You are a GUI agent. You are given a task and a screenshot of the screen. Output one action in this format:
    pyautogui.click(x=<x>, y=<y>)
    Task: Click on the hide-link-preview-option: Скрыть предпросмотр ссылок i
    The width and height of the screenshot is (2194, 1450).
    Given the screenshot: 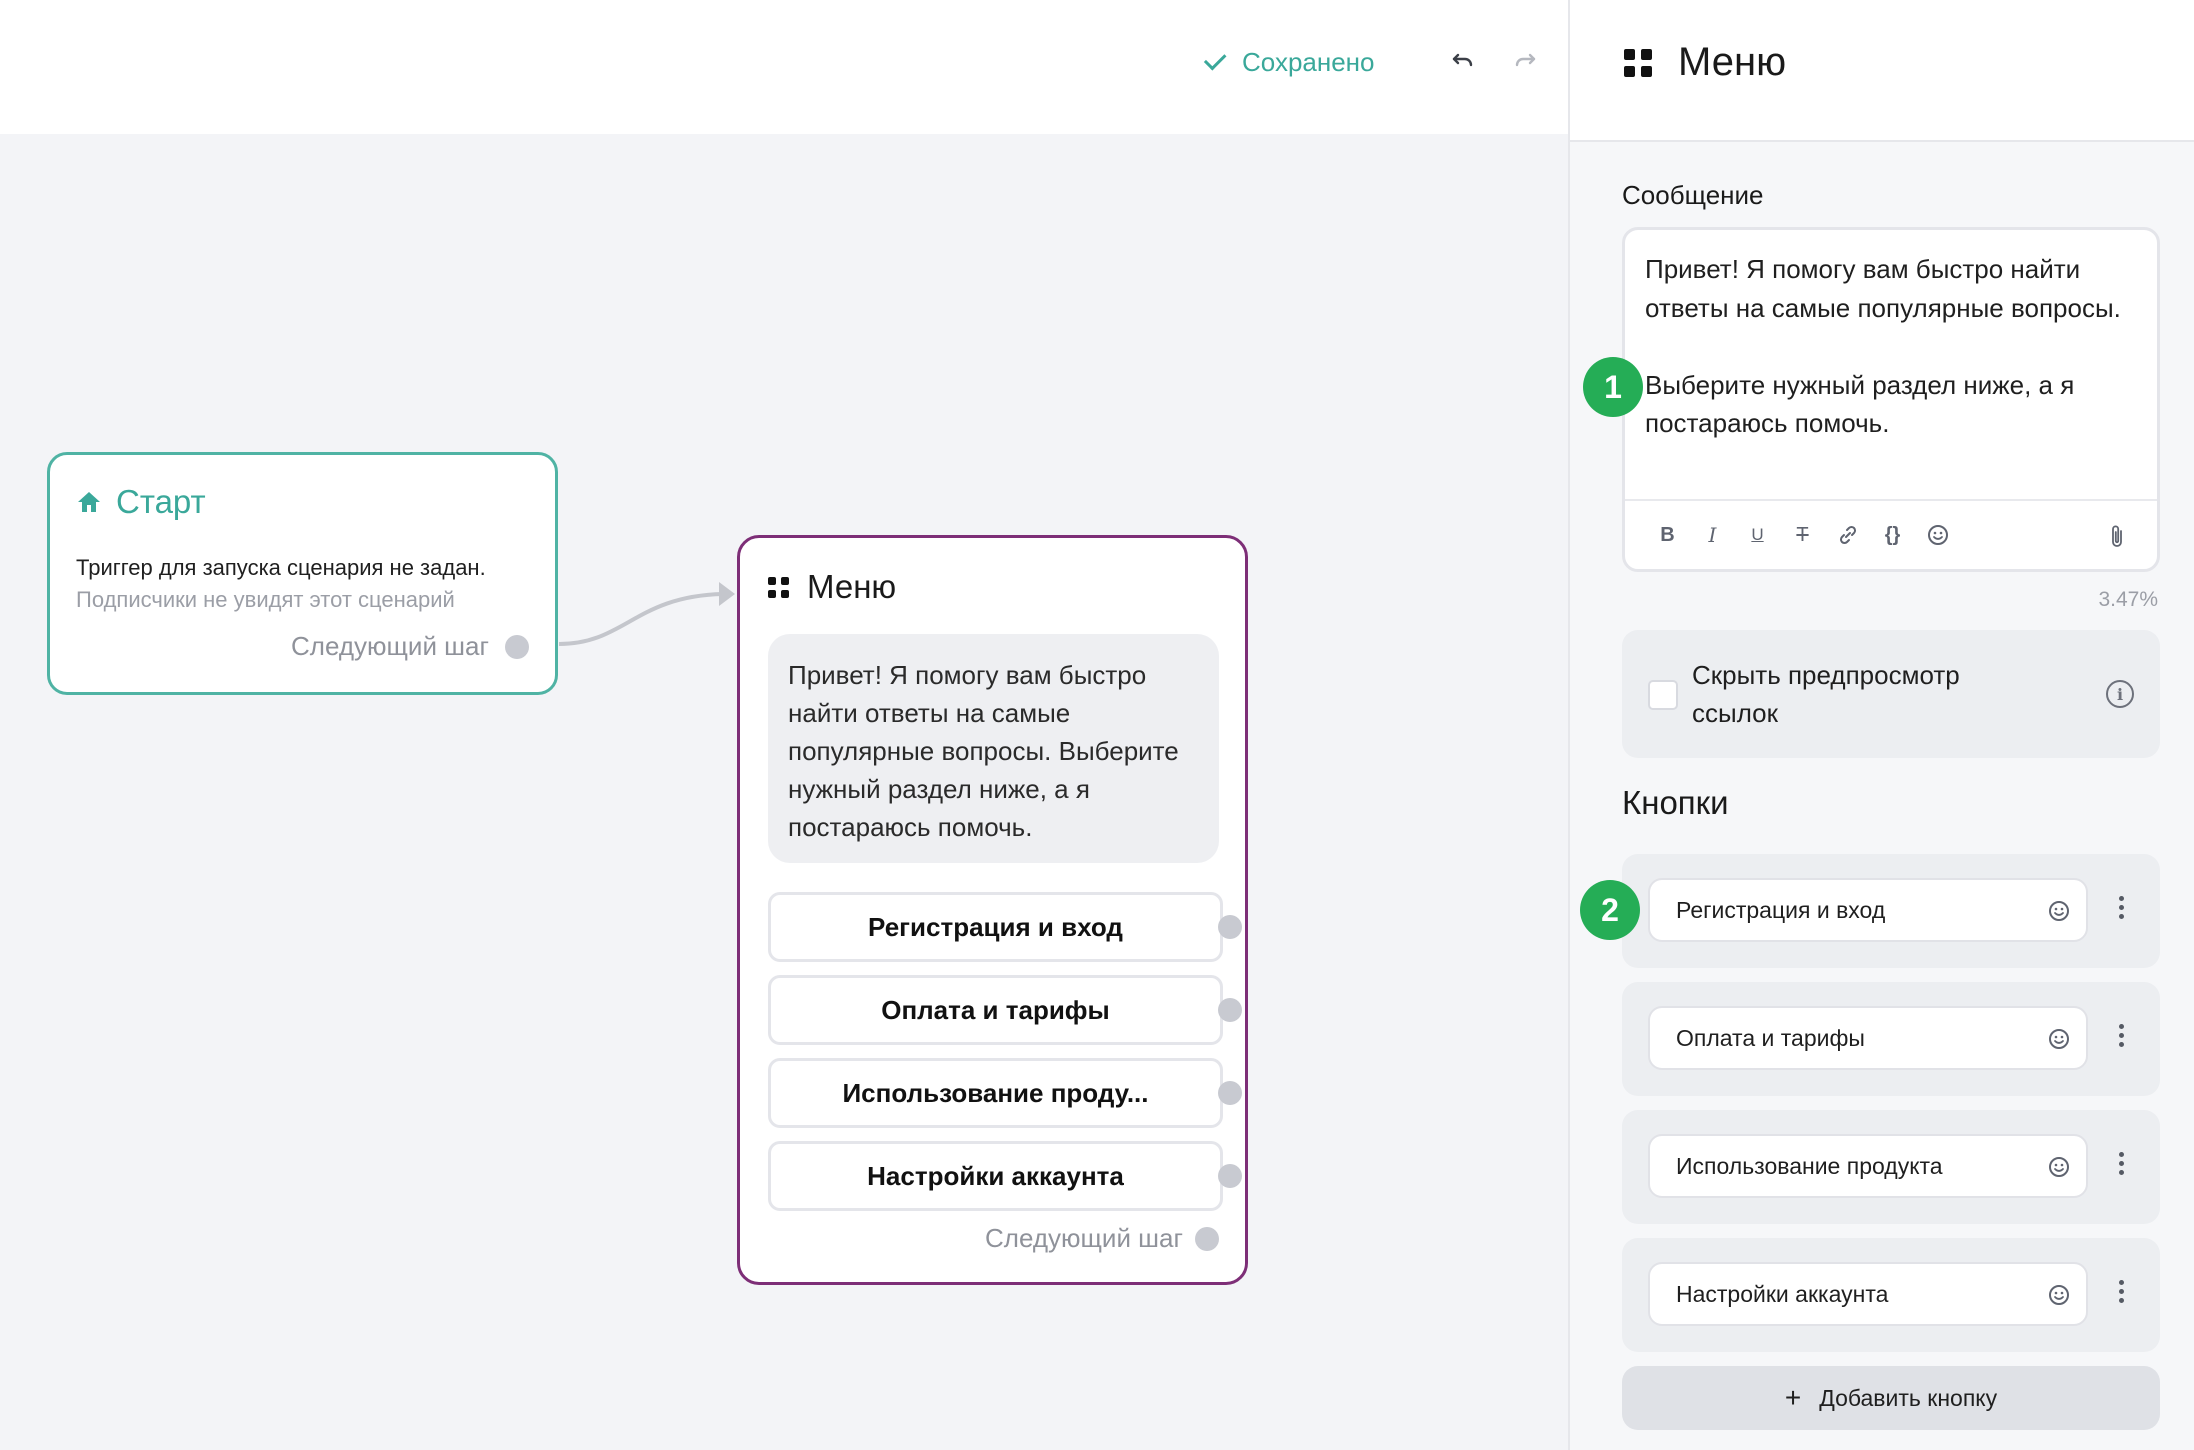 What is the action you would take?
    pyautogui.click(x=1891, y=694)
    